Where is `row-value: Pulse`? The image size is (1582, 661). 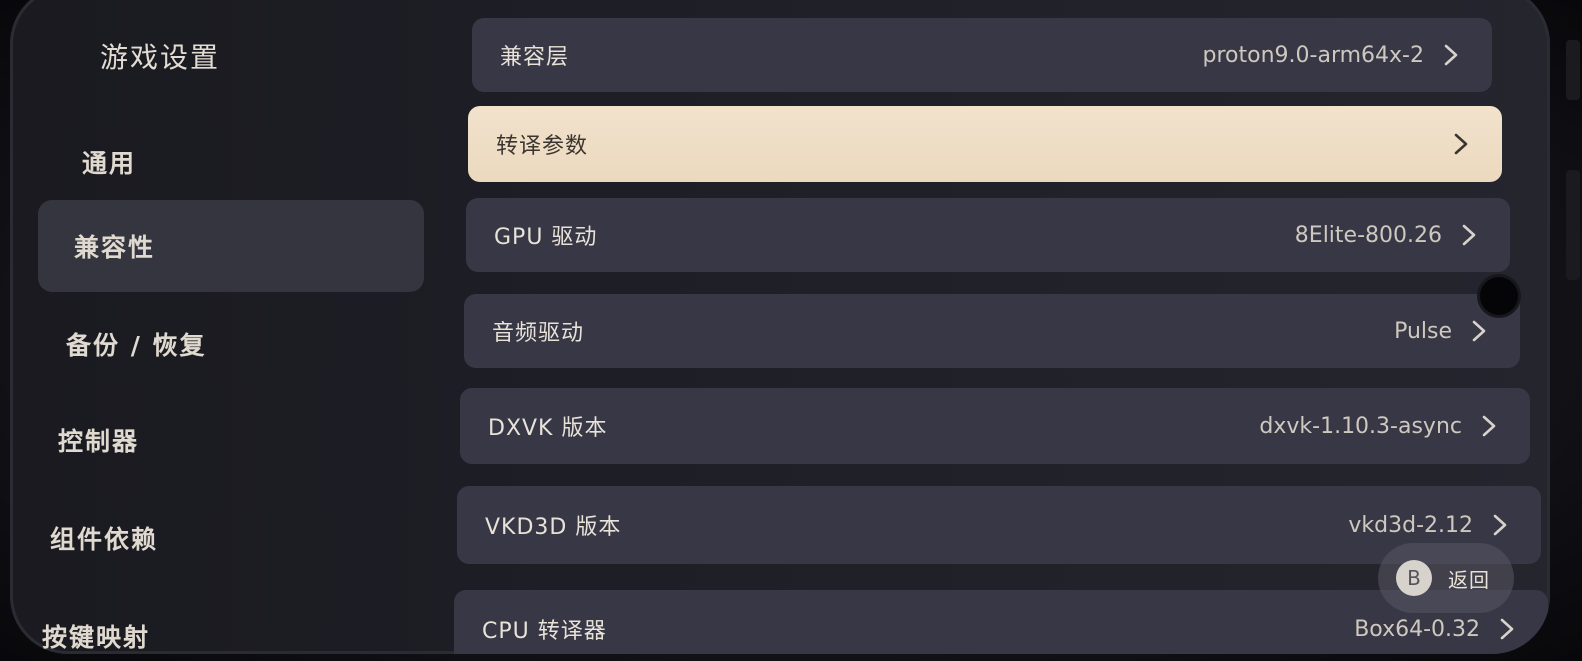 row-value: Pulse is located at coordinates (1423, 331).